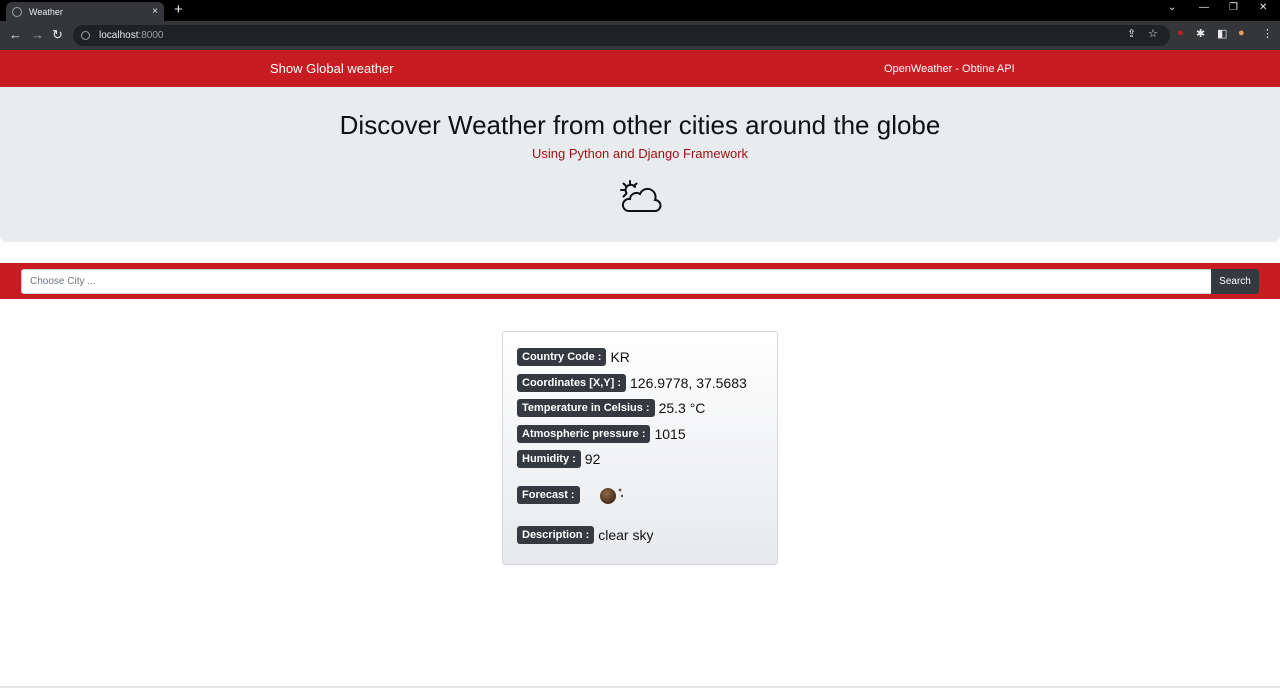 The image size is (1280, 688). Describe the element at coordinates (621, 35) in the screenshot. I see `address-bar: localhost:8000` at that location.